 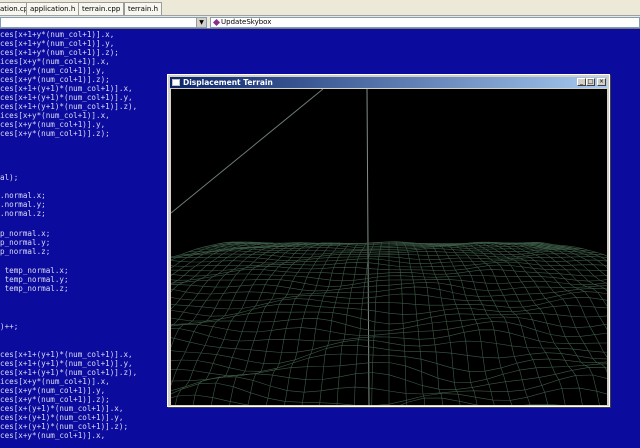 I want to click on window-app-icon, so click(x=176, y=82).